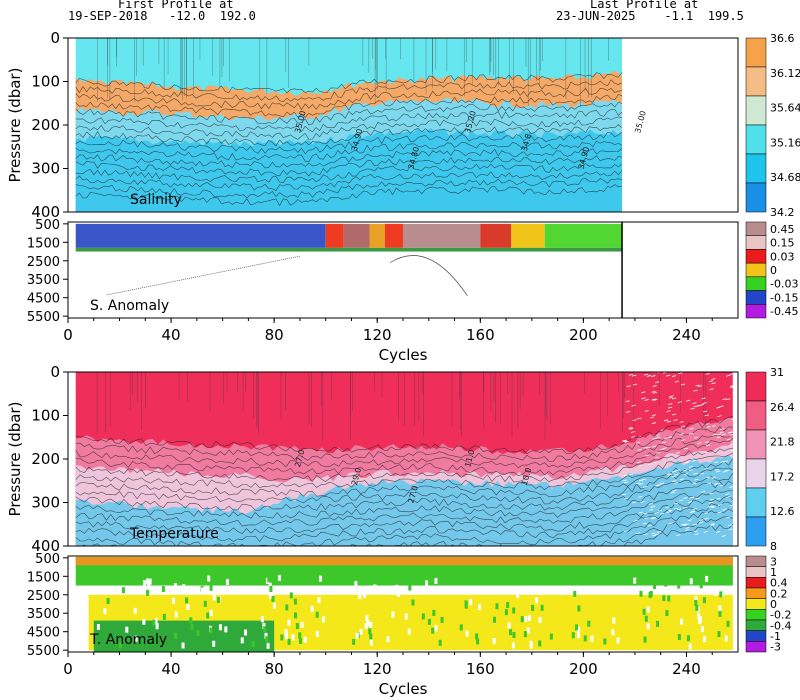 Image resolution: width=800 pixels, height=700 pixels. What do you see at coordinates (45, 459) in the screenshot?
I see `y-tick-label: 200` at bounding box center [45, 459].